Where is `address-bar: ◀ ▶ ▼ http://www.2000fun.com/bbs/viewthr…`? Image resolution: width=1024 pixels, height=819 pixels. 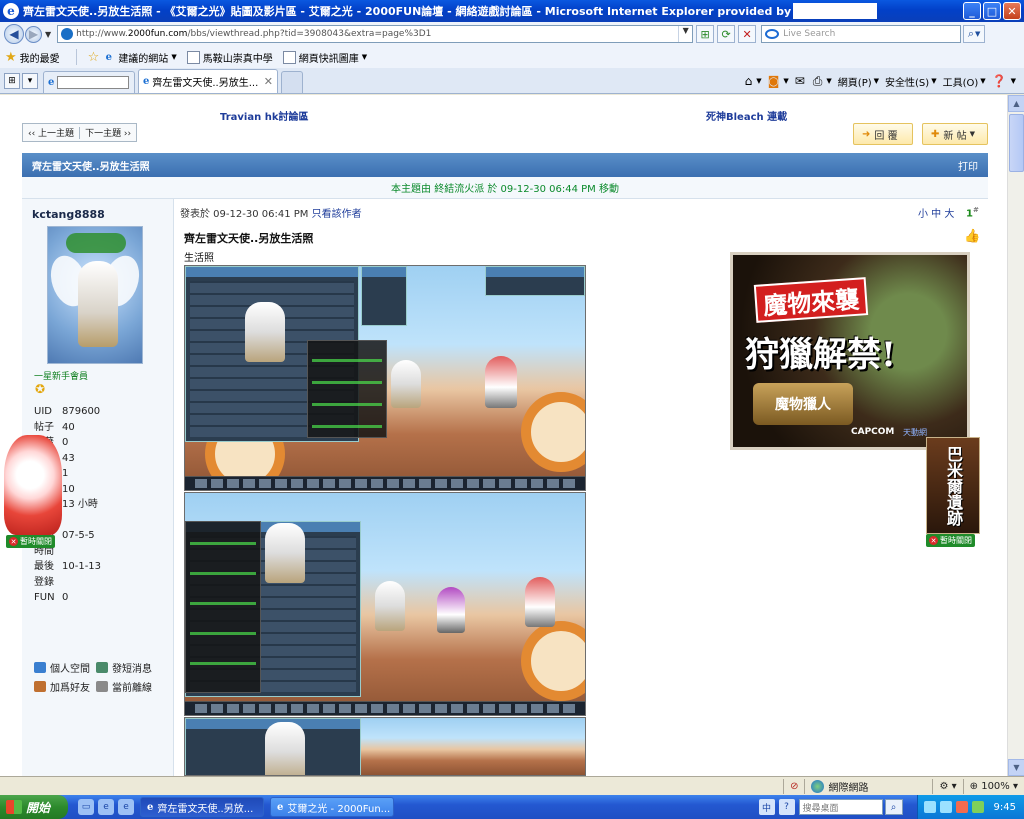
address-bar: ◀ ▶ ▼ http://www.2000fun.com/bbs/viewthr… is located at coordinates (512, 34).